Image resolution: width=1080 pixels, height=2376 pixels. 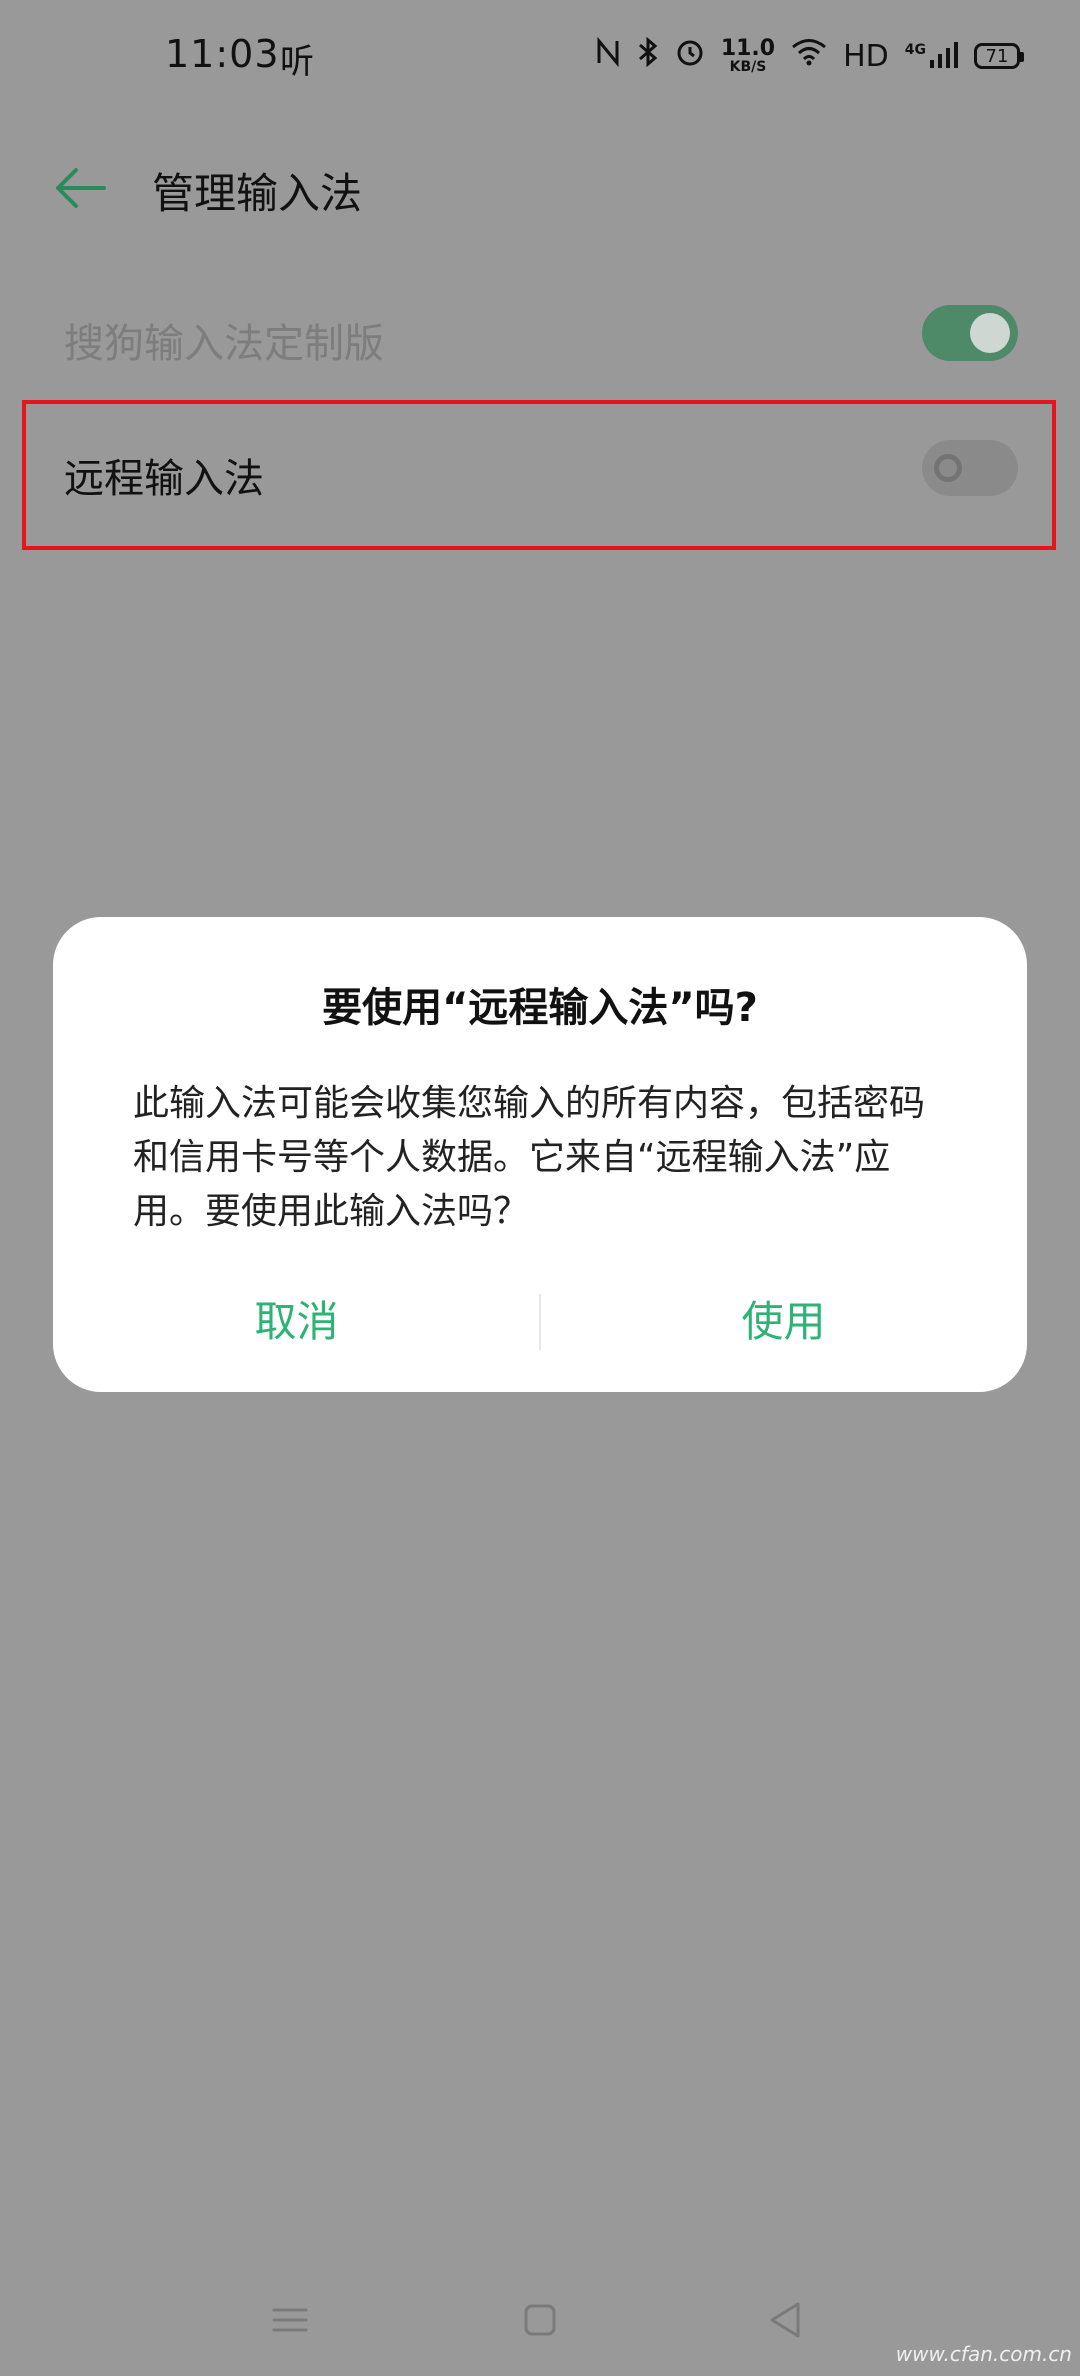 What do you see at coordinates (648, 56) in the screenshot?
I see `bluetooth-icon` at bounding box center [648, 56].